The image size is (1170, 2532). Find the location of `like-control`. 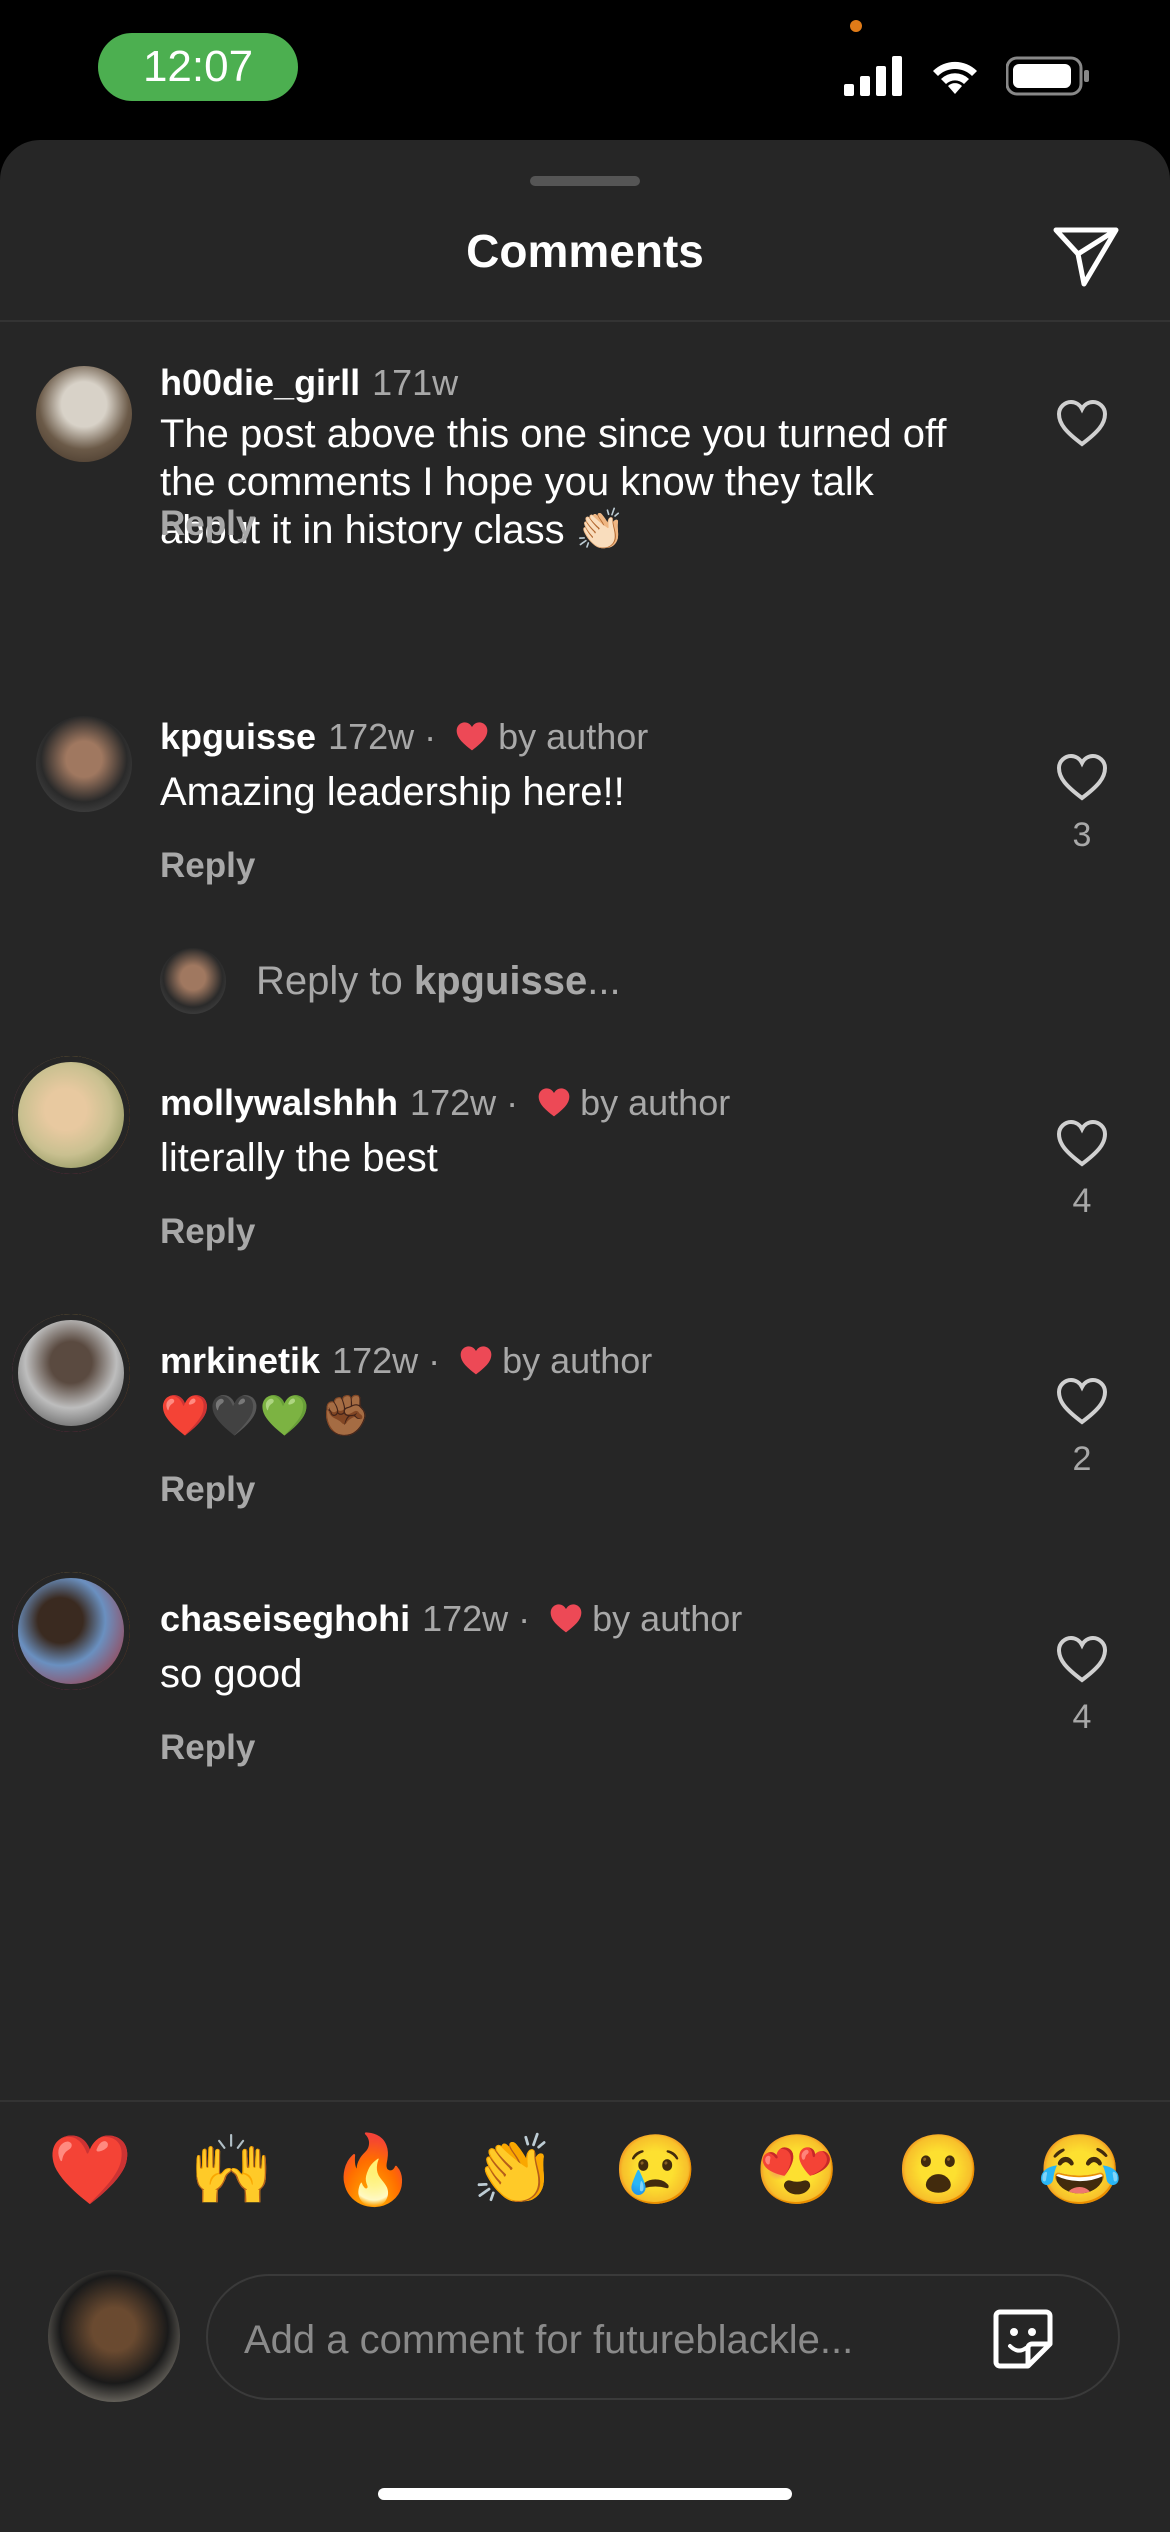

like-control is located at coordinates (1082, 424).